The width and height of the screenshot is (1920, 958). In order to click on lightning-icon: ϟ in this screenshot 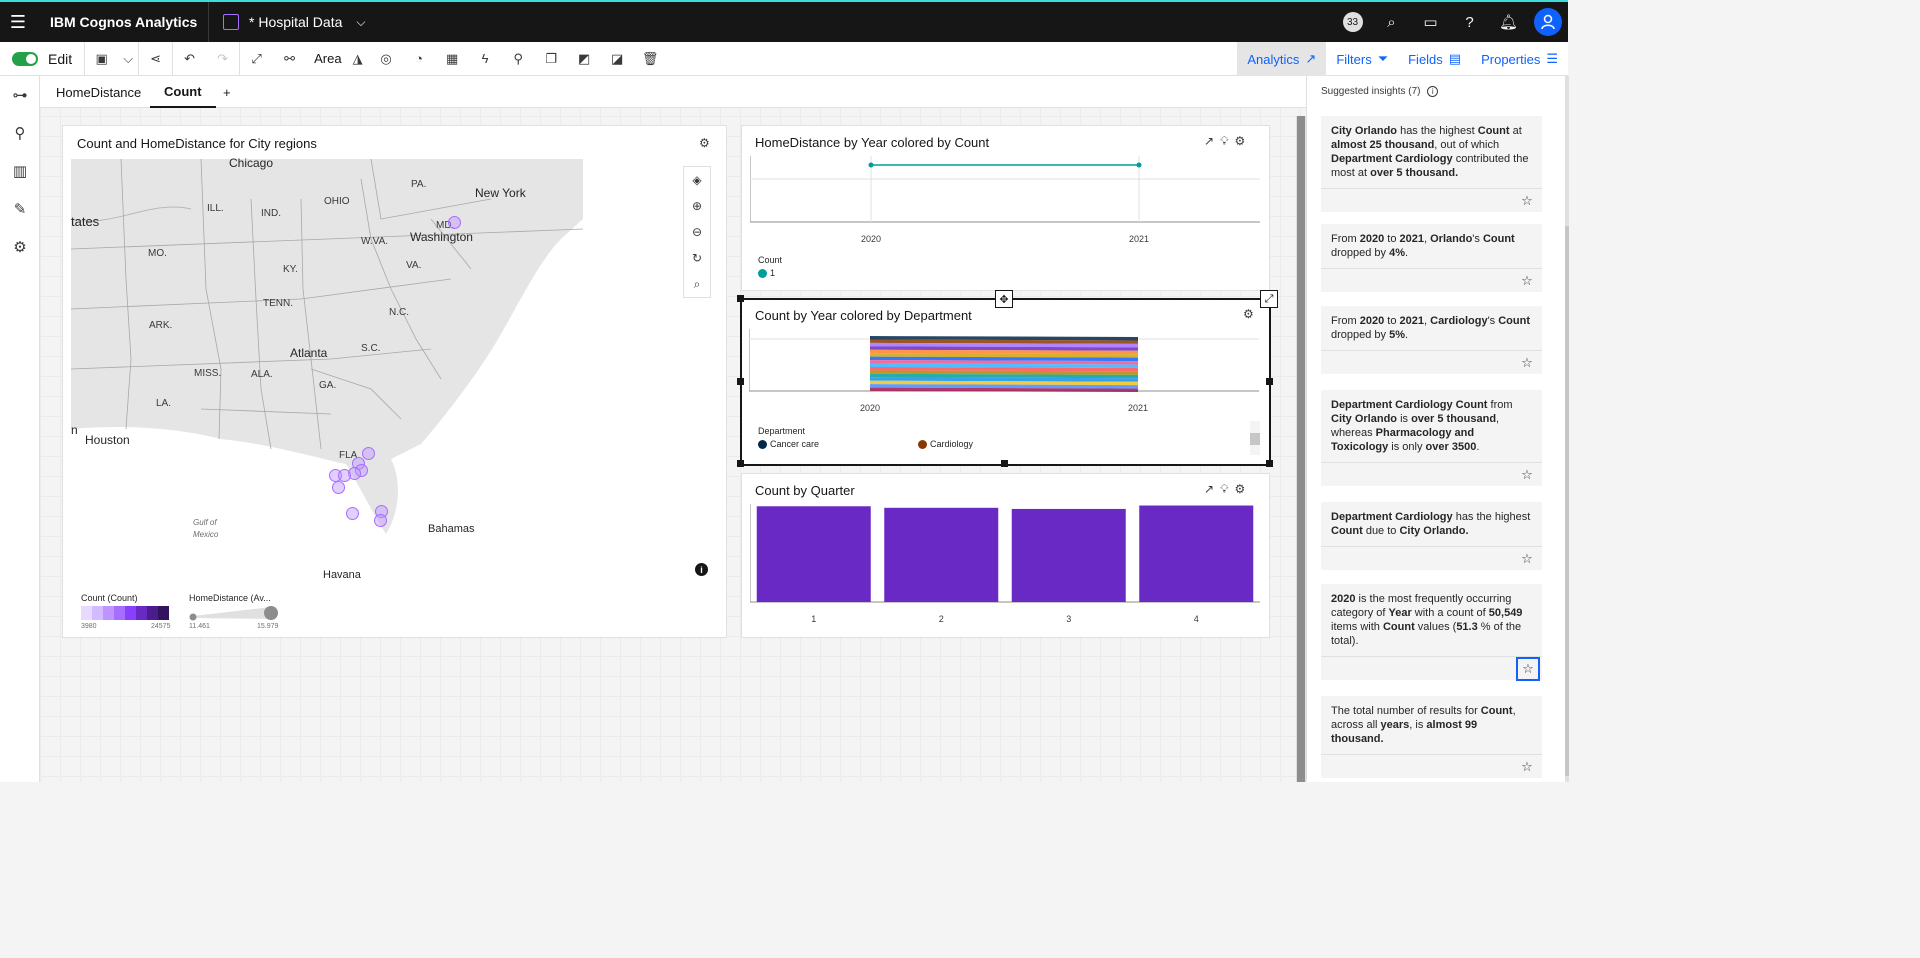, I will do `click(485, 59)`.